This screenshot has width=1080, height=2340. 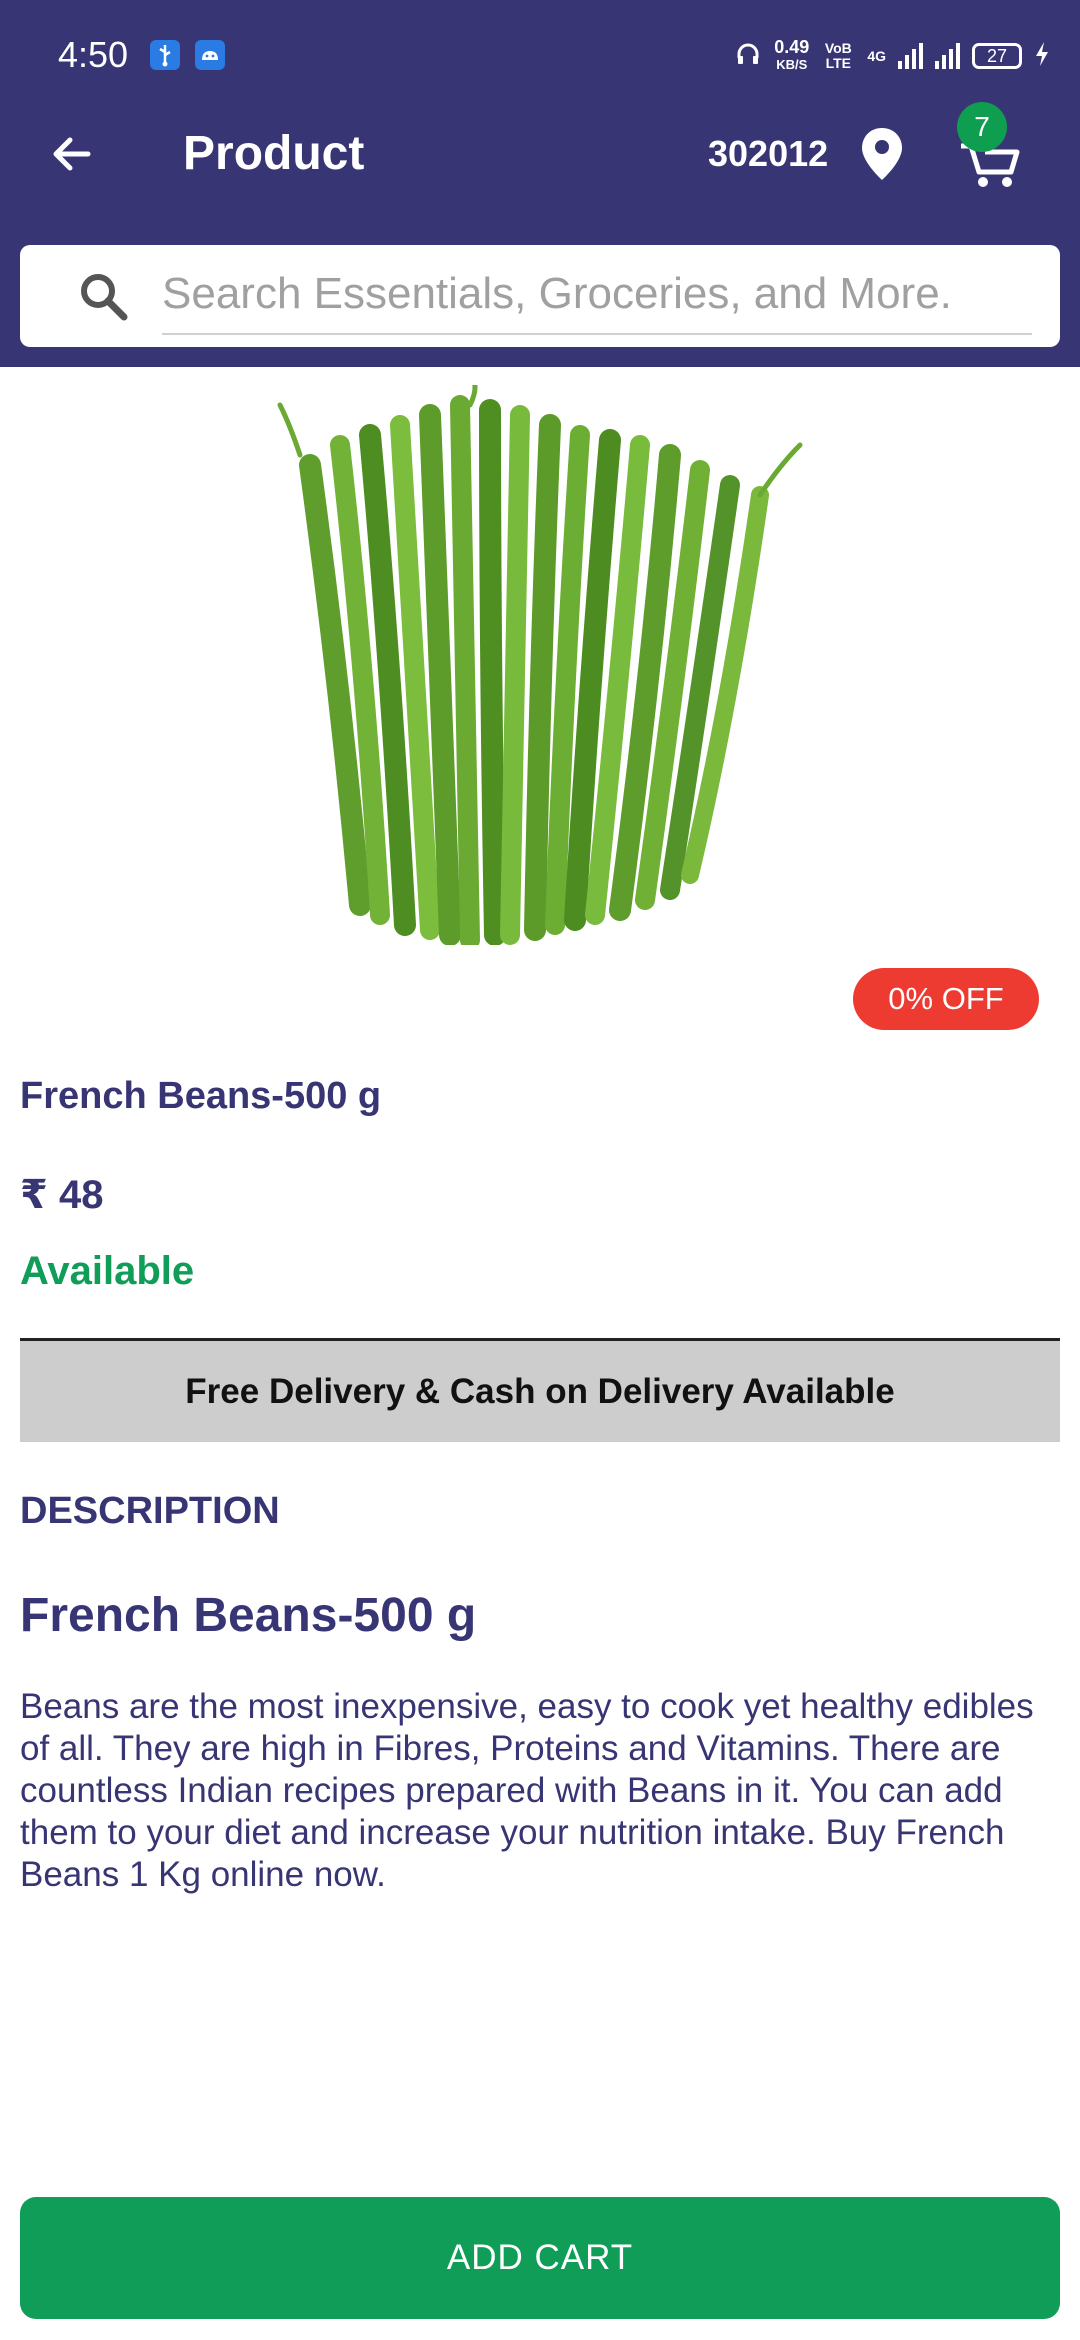 I want to click on charging-icon, so click(x=1042, y=56).